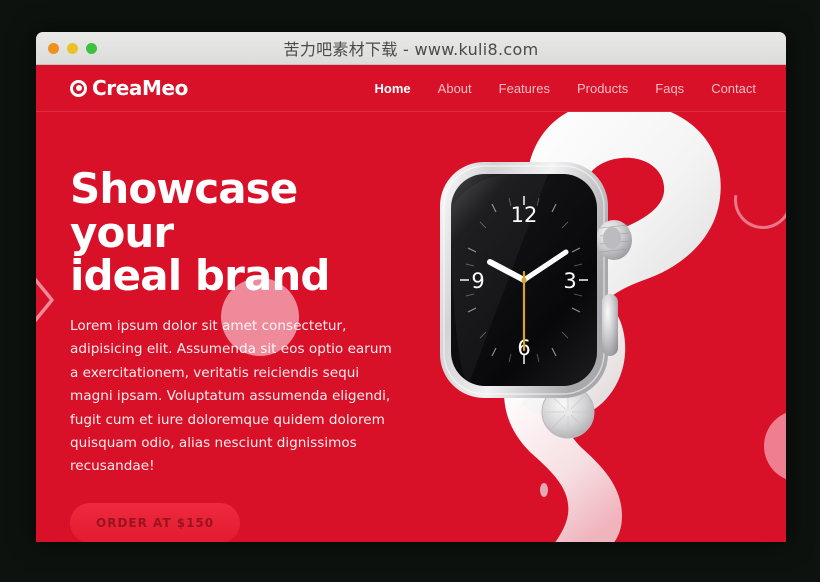 The height and width of the screenshot is (582, 820). I want to click on window-title: 苦力吧素材下载 - www.kuli8.com, so click(411, 49).